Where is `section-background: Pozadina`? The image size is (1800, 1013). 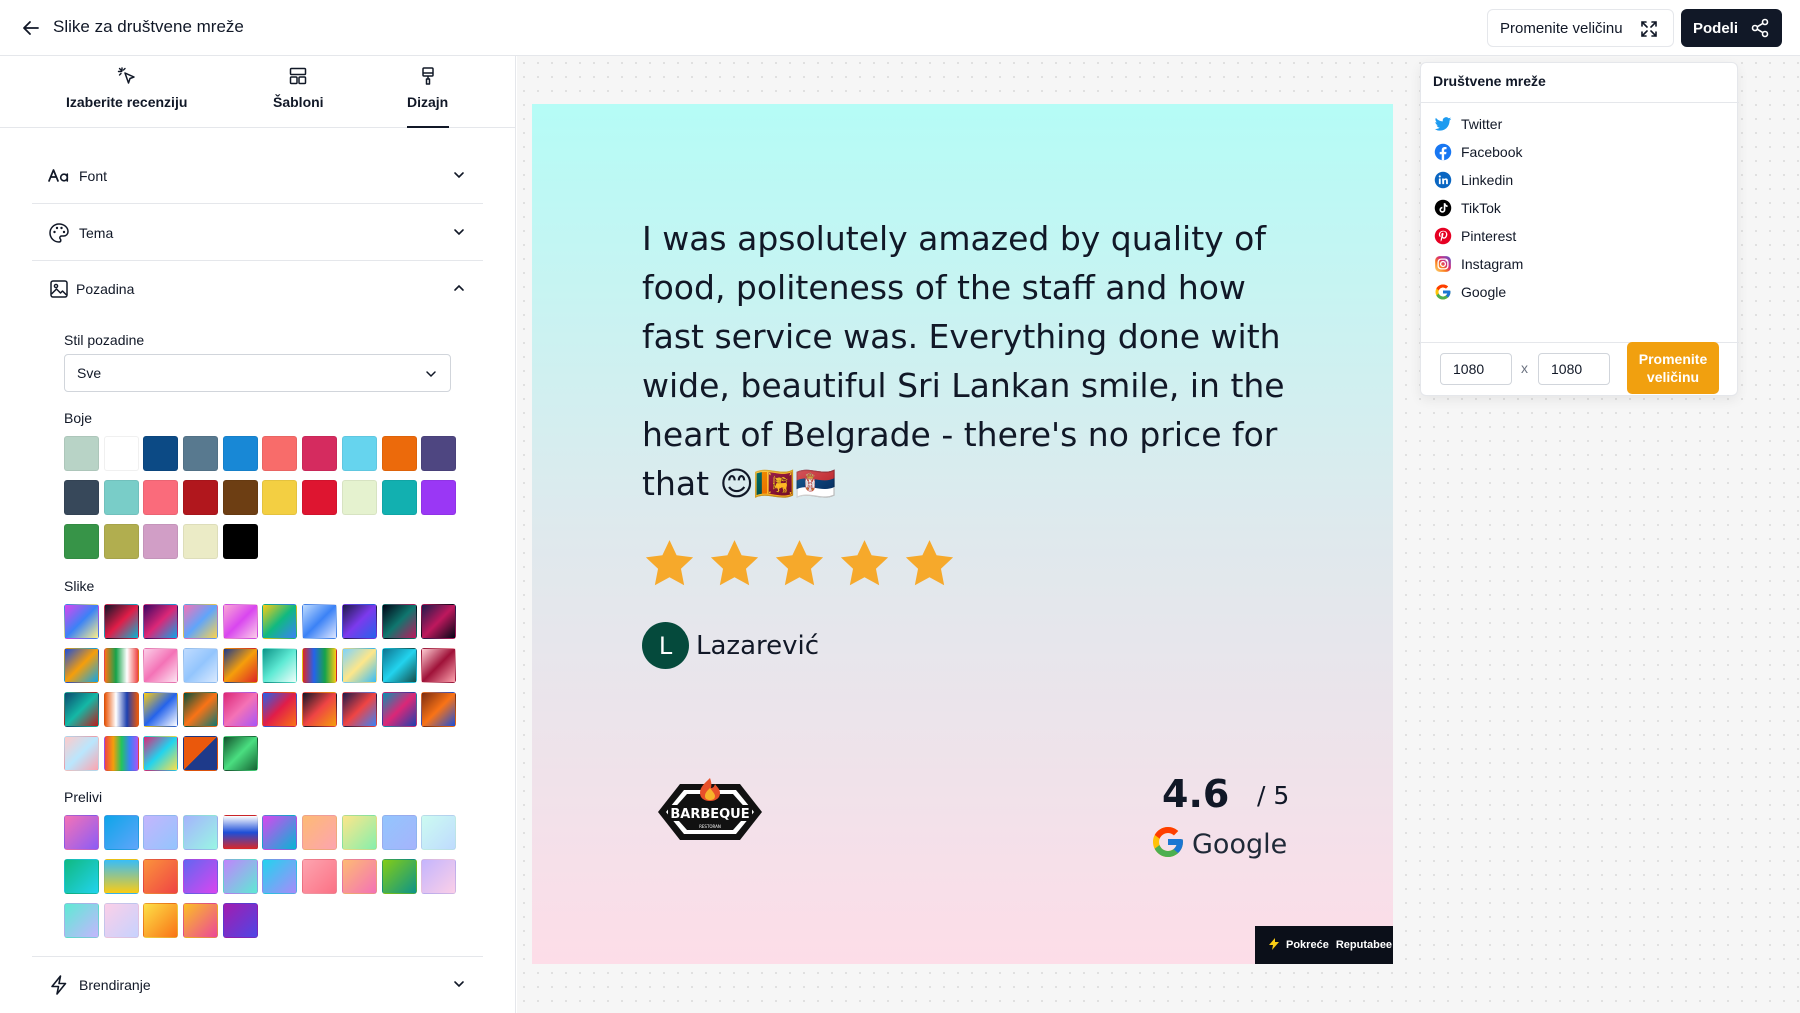 section-background: Pozadina is located at coordinates (257, 289).